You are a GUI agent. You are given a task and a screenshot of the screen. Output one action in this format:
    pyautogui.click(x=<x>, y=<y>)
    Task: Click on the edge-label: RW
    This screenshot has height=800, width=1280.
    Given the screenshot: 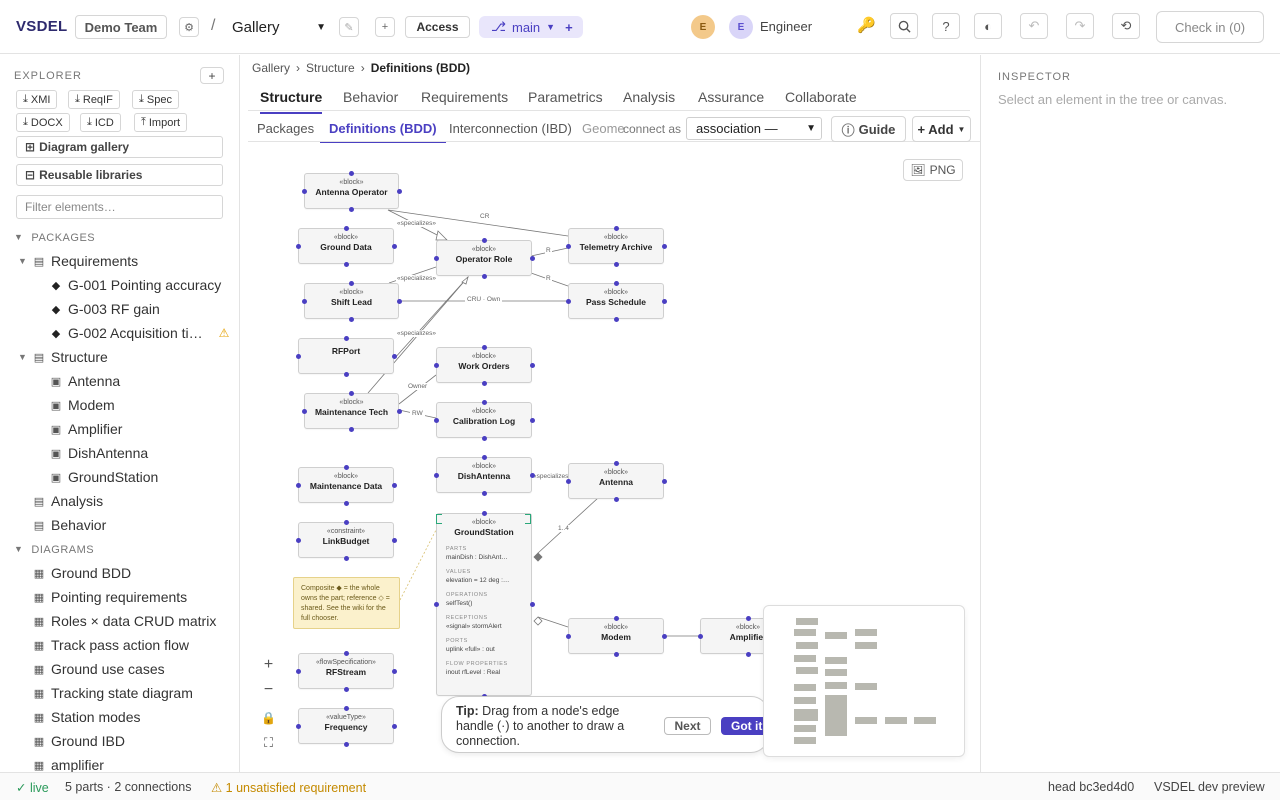 What is the action you would take?
    pyautogui.click(x=417, y=413)
    